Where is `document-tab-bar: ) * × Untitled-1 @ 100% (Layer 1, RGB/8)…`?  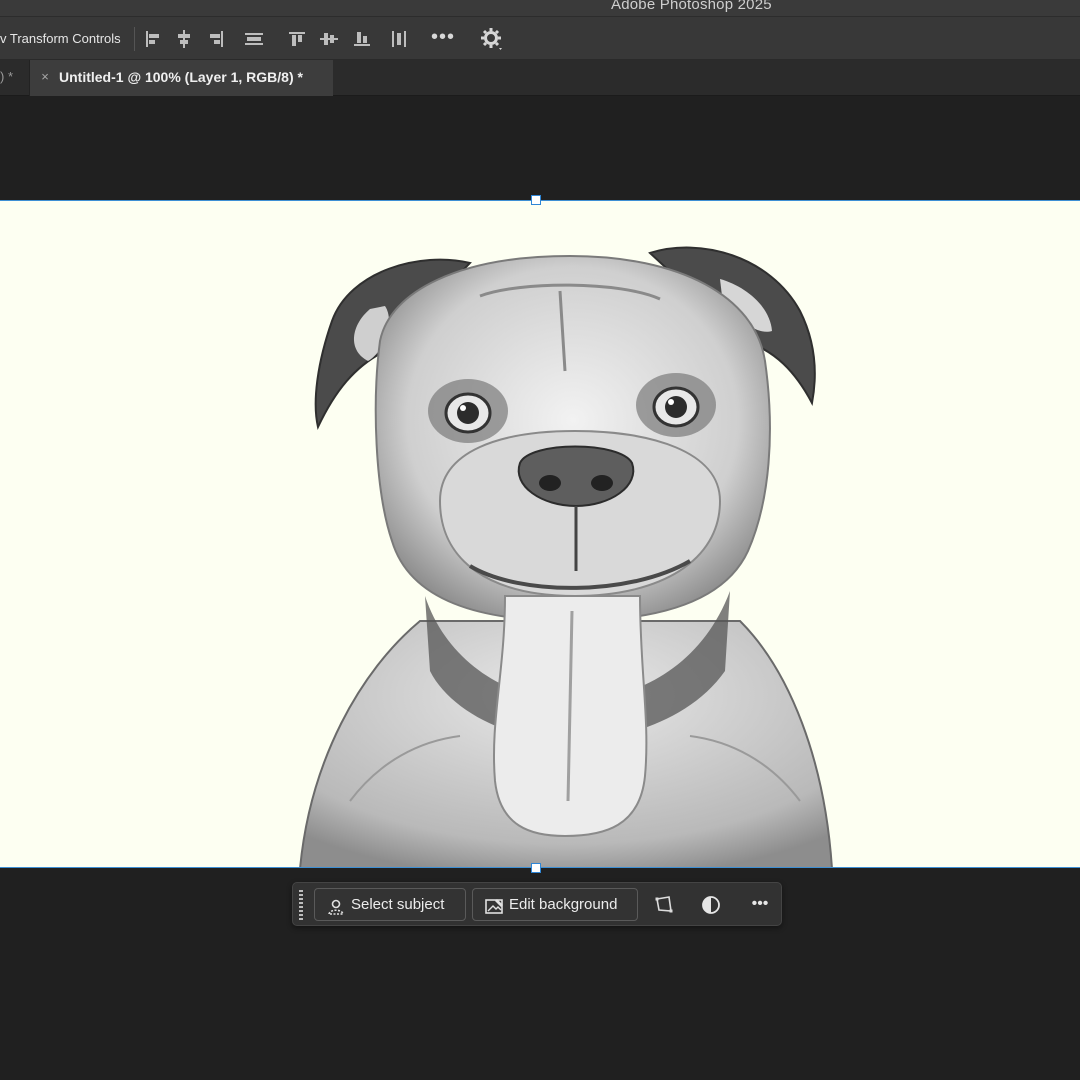
document-tab-bar: ) * × Untitled-1 @ 100% (Layer 1, RGB/8)… is located at coordinates (540, 78).